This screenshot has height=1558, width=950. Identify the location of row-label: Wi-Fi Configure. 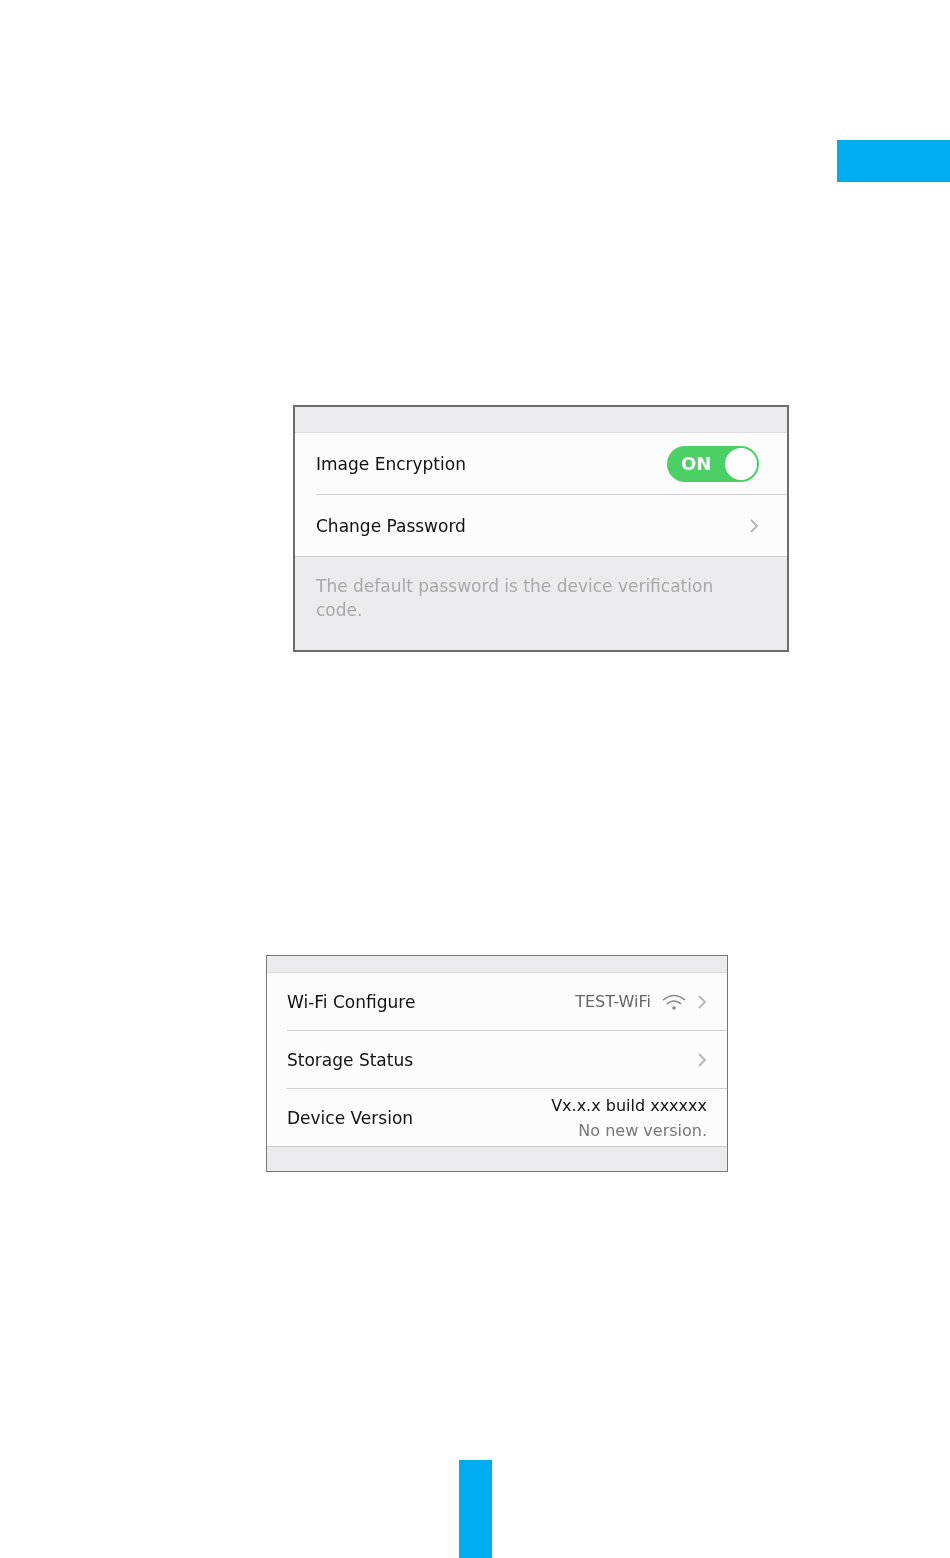
(351, 1001).